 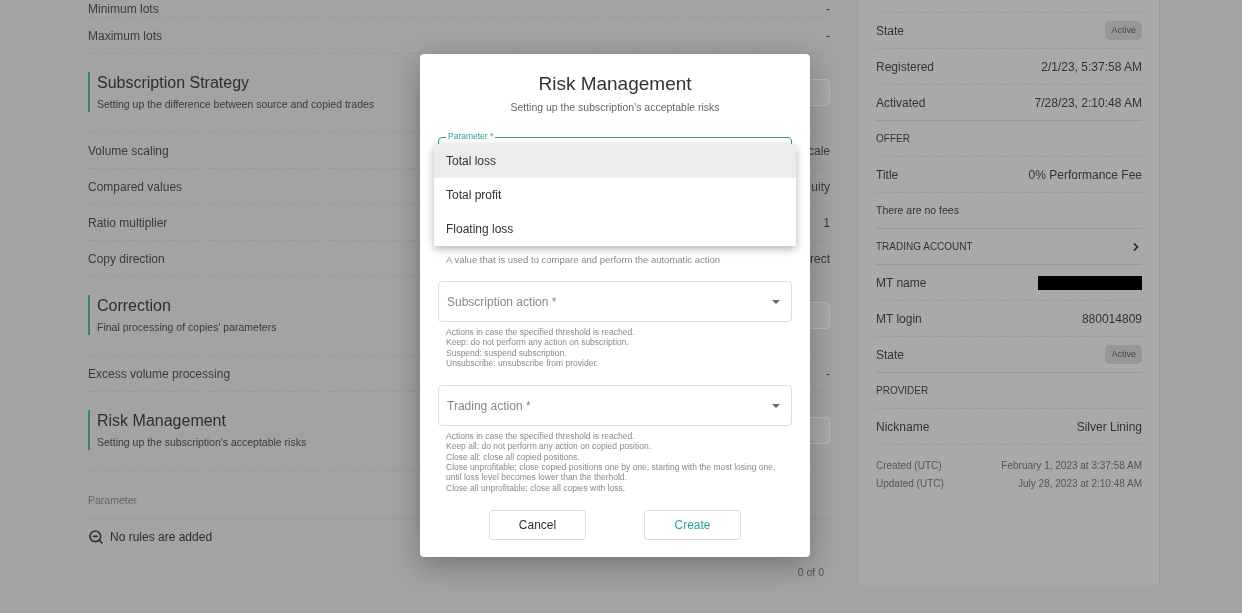 What do you see at coordinates (893, 139) in the screenshot?
I see `group-heading: OFFER` at bounding box center [893, 139].